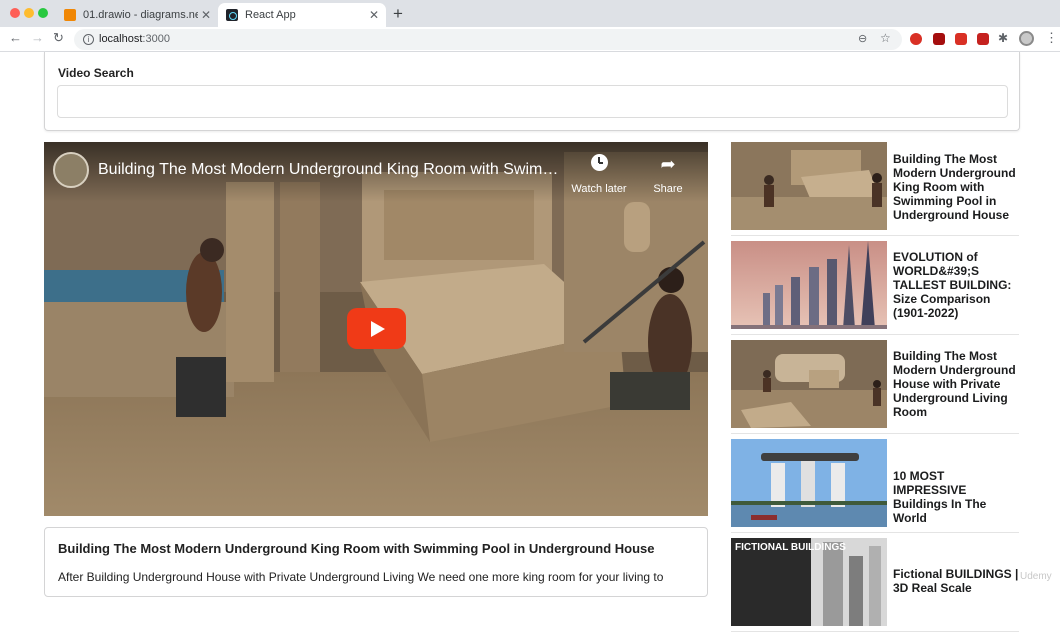 Image resolution: width=1060 pixels, height=632 pixels. I want to click on tab-title: 01.drawio - diagrams.net, so click(140, 15).